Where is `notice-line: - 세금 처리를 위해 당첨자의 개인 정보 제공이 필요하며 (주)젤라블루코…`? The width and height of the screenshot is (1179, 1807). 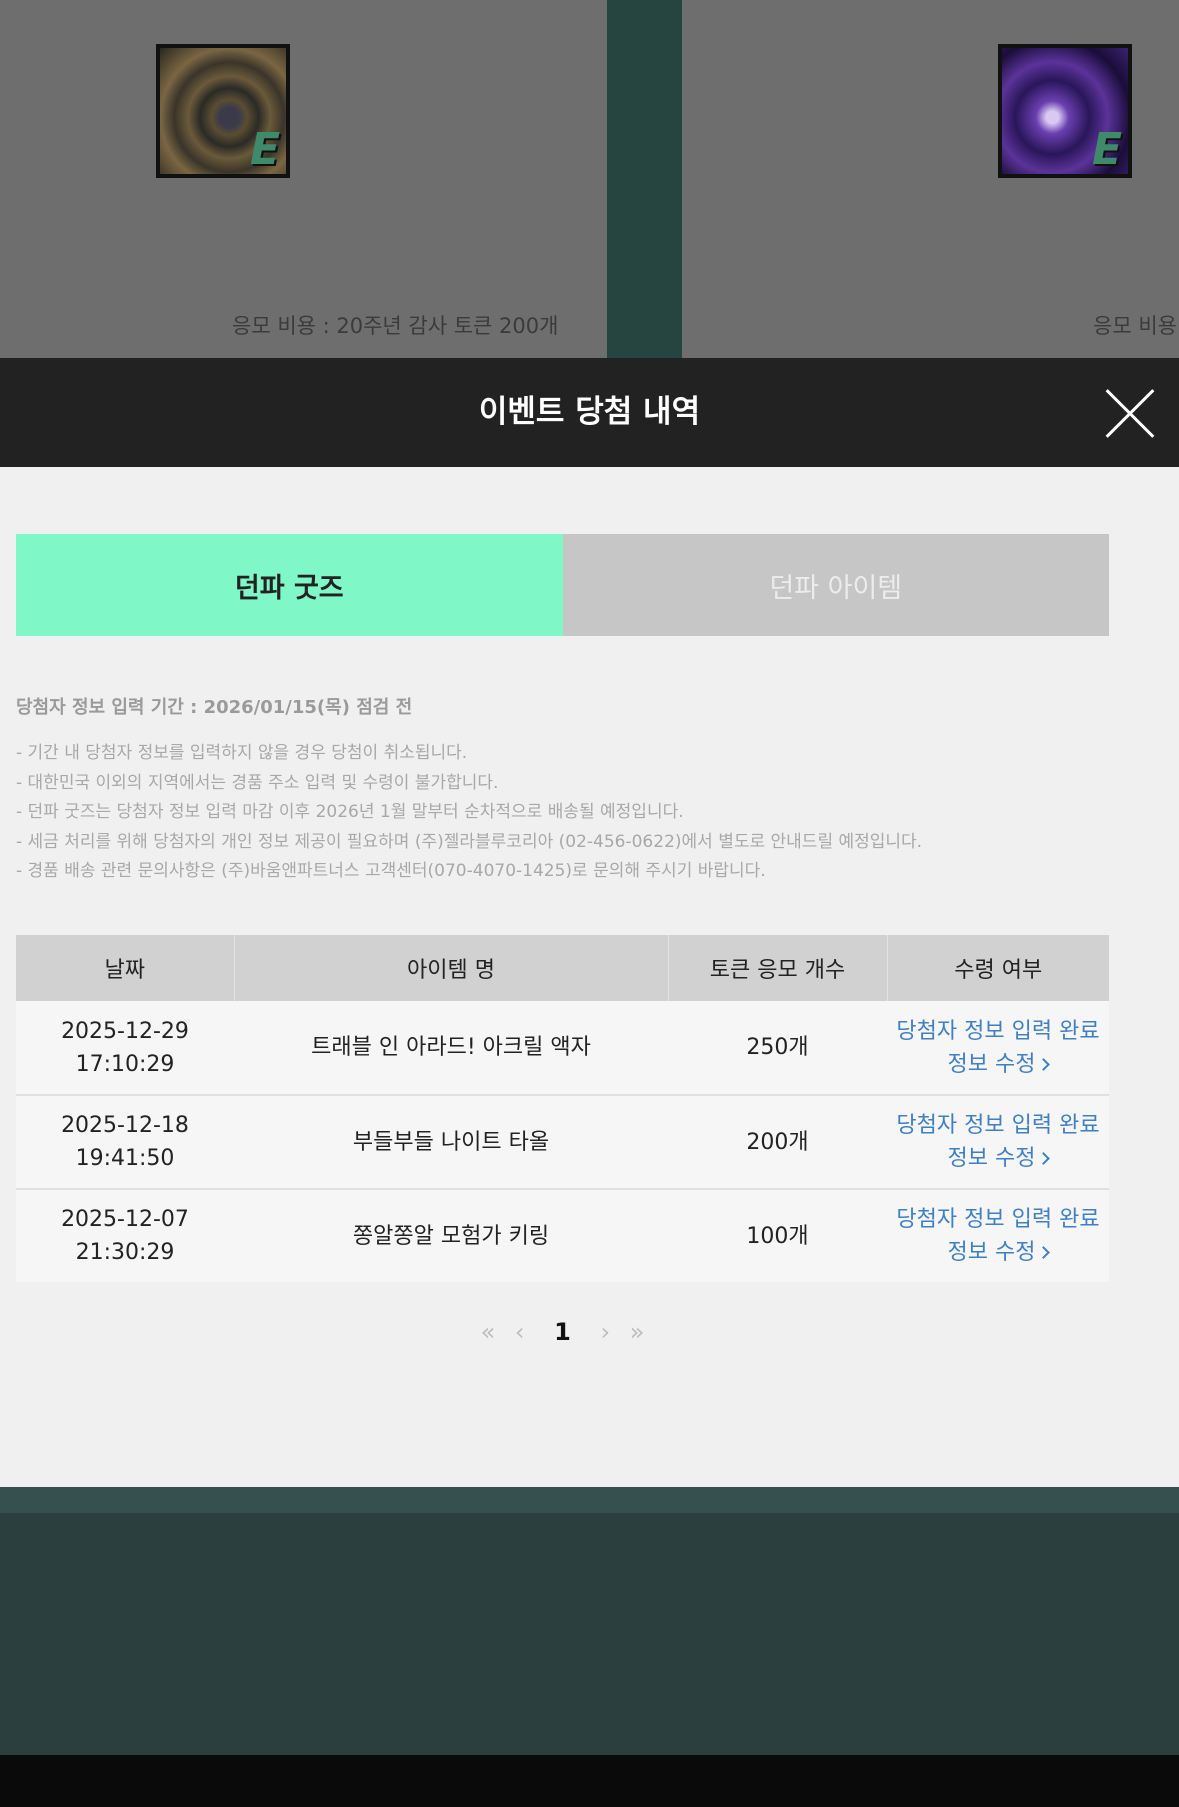 notice-line: - 세금 처리를 위해 당첨자의 개인 정보 제공이 필요하며 (주)젤라블루코… is located at coordinates (469, 841).